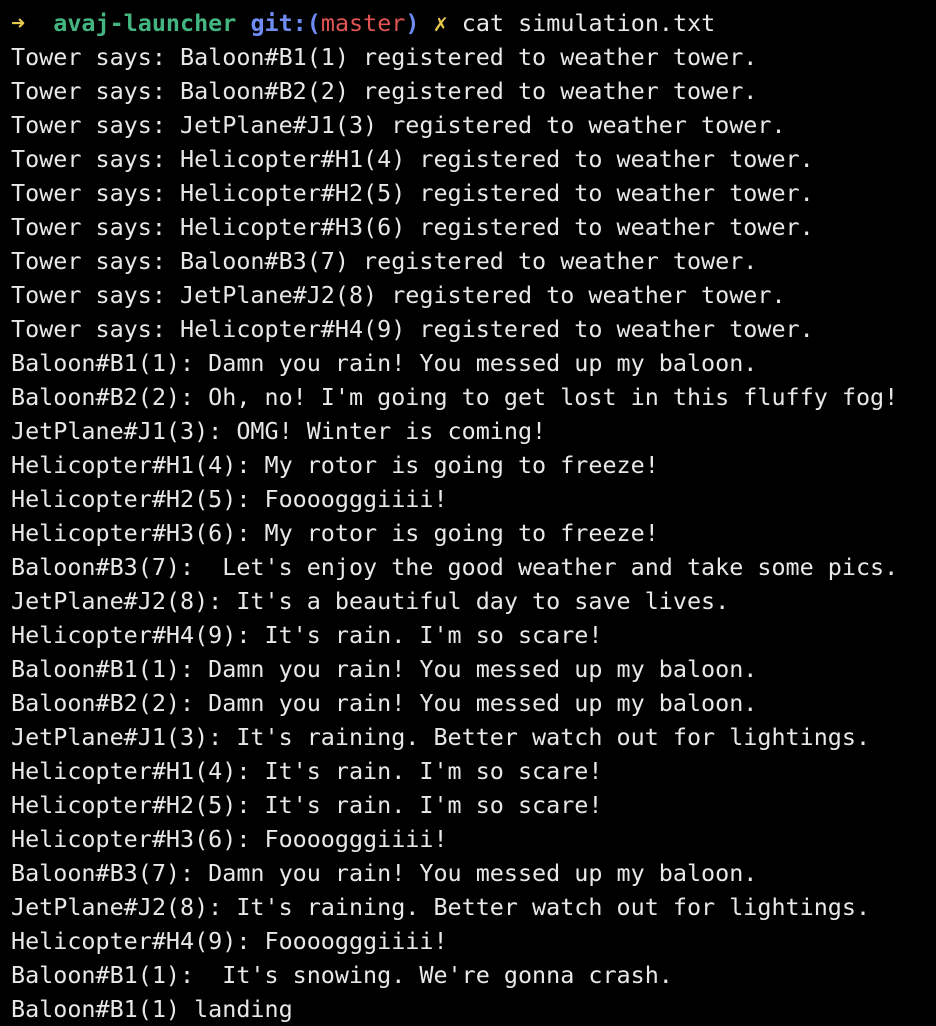  Describe the element at coordinates (229, 839) in the screenshot. I see `output-line: Helicopter#H3(6): Foooogggiiii!` at that location.